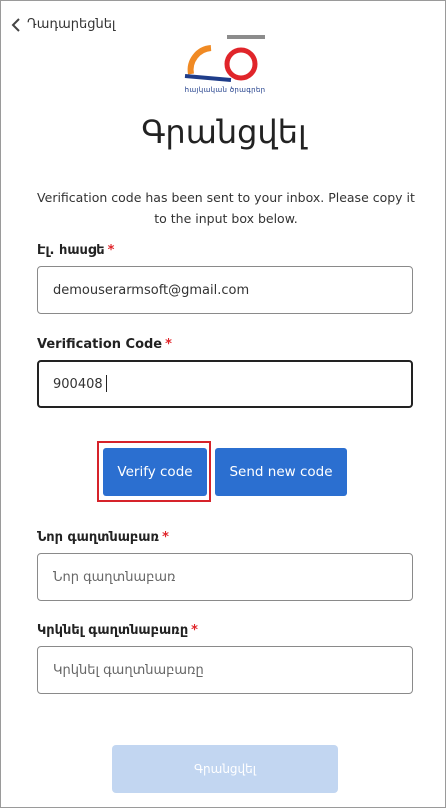  I want to click on text-caret, so click(106, 383).